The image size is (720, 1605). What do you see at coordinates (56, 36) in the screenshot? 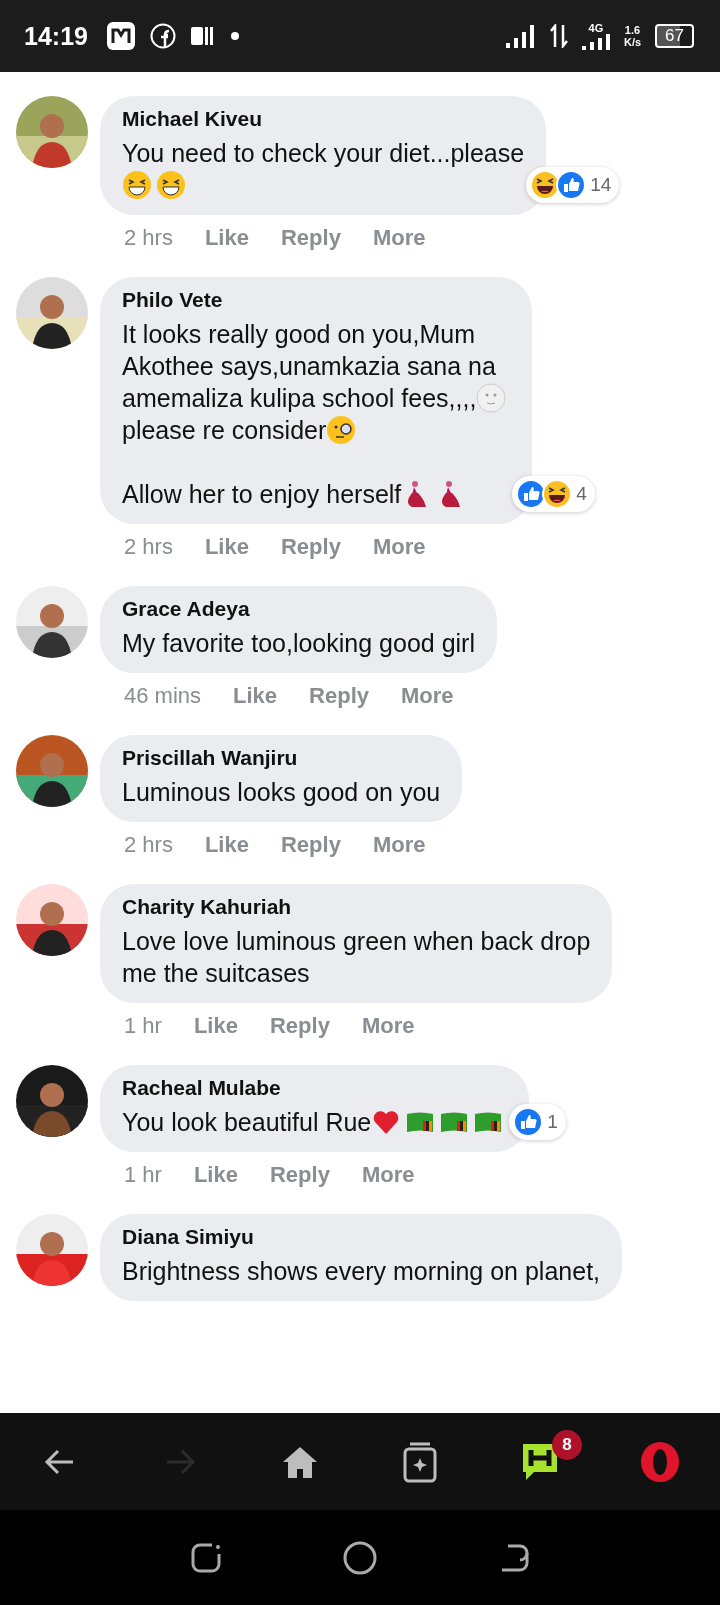
I see `clock: 14:19` at bounding box center [56, 36].